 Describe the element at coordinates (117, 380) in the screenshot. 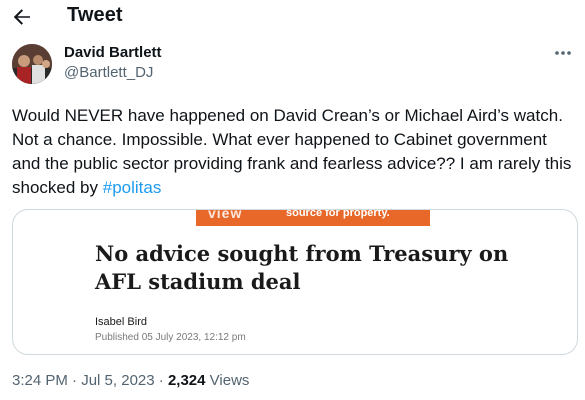

I see `tweet-date: Jul 5, 2023` at that location.